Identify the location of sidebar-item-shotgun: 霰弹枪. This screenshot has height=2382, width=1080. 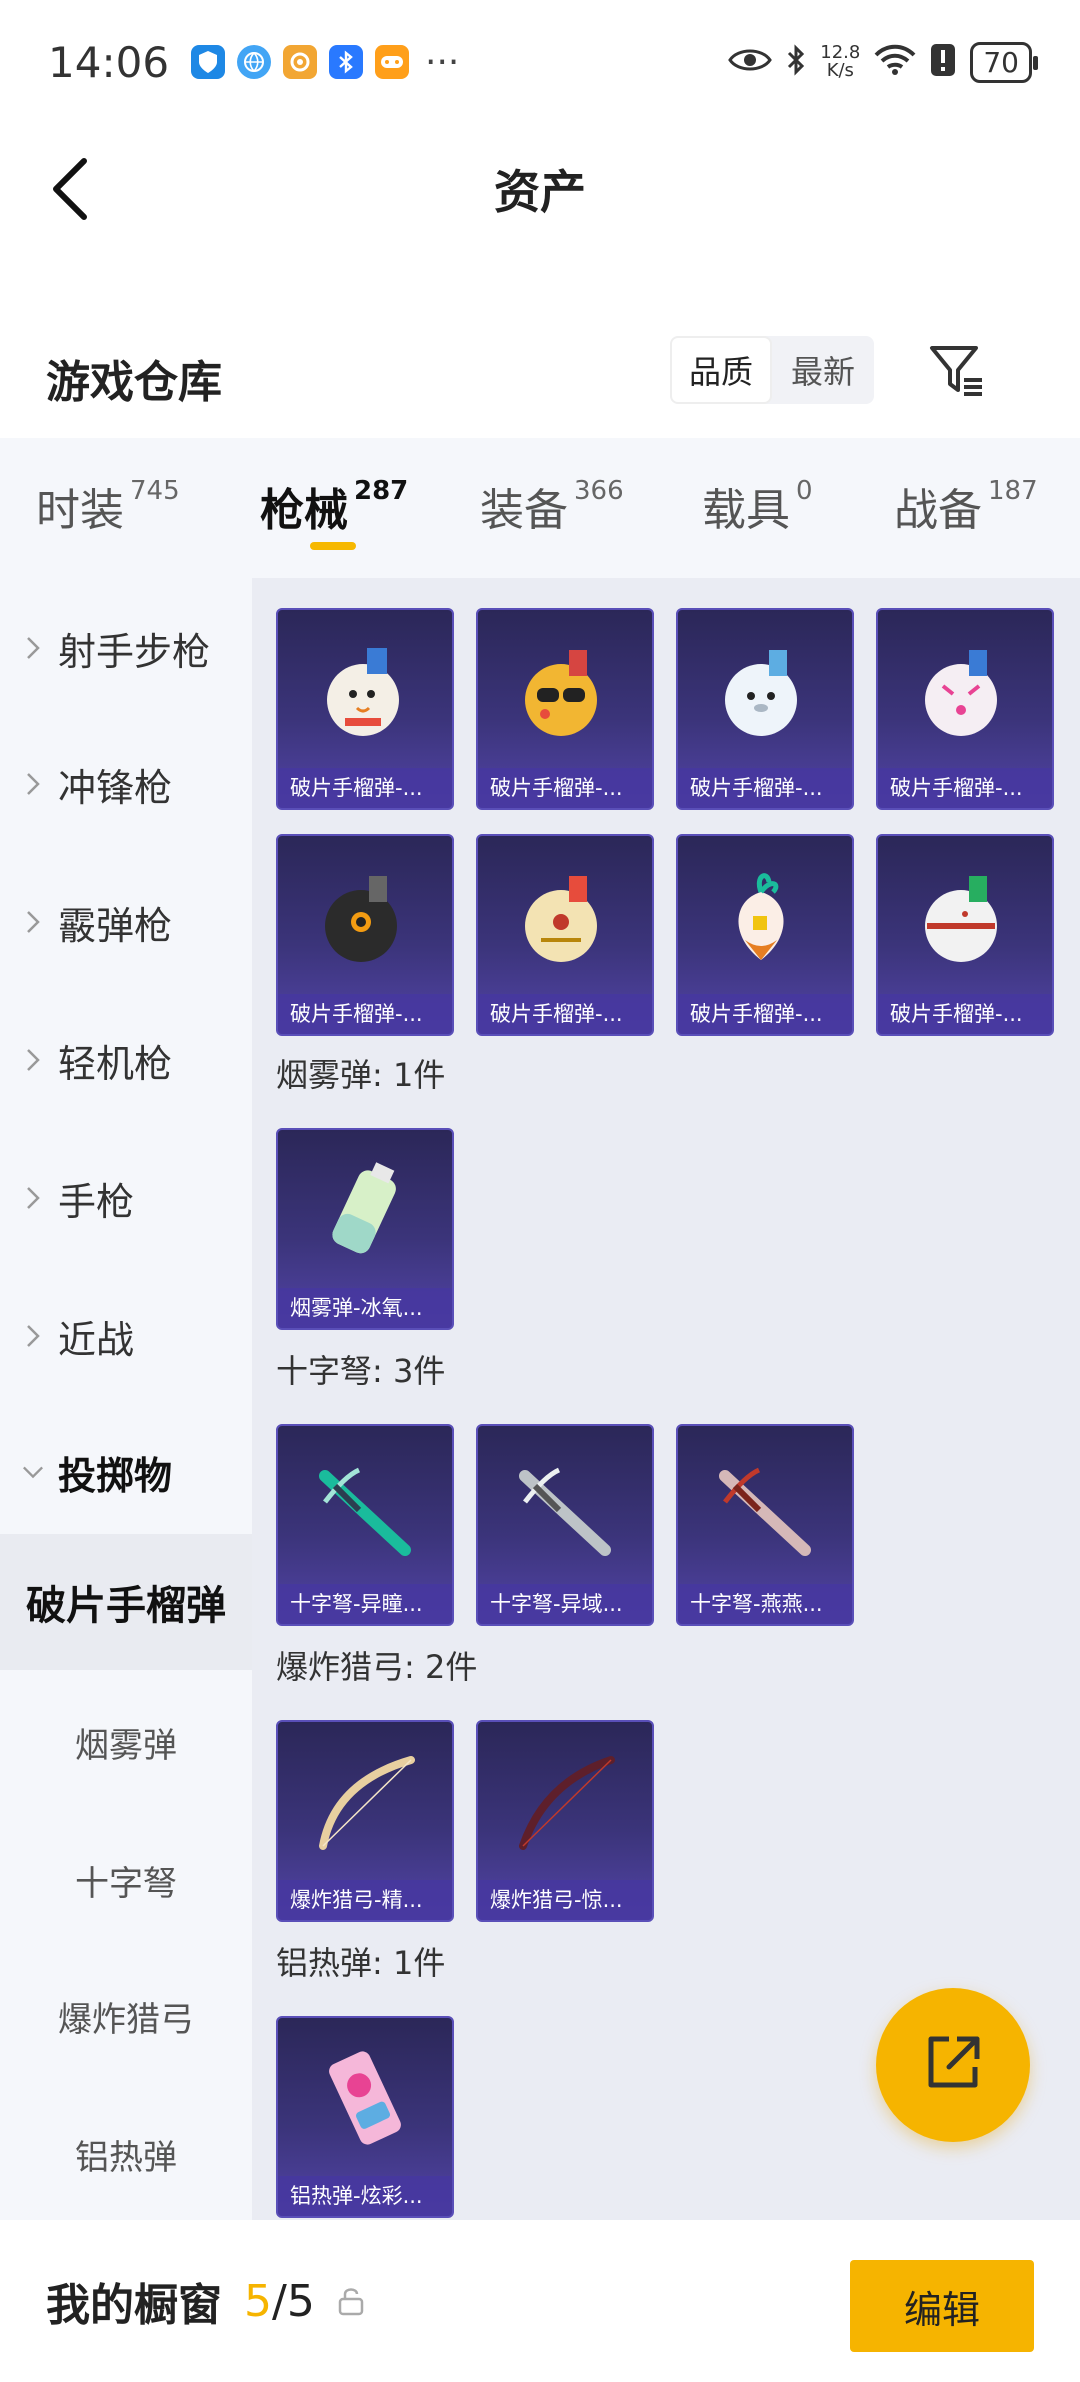
(126, 922).